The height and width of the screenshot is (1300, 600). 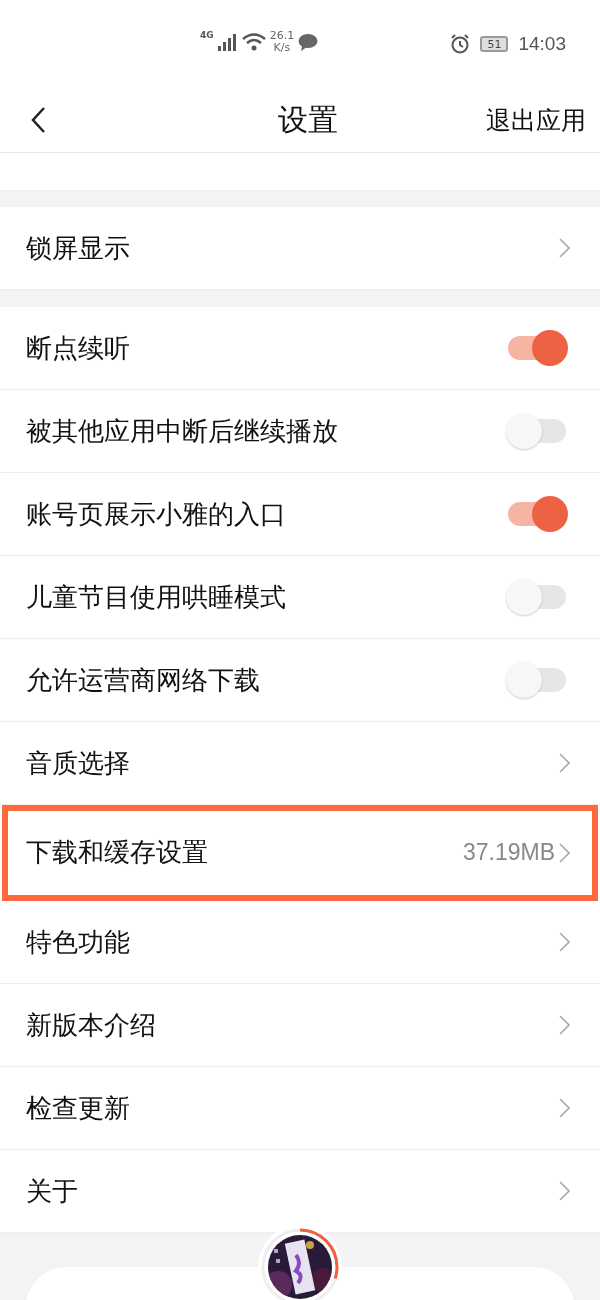 I want to click on network-type: 4G, so click(x=207, y=35).